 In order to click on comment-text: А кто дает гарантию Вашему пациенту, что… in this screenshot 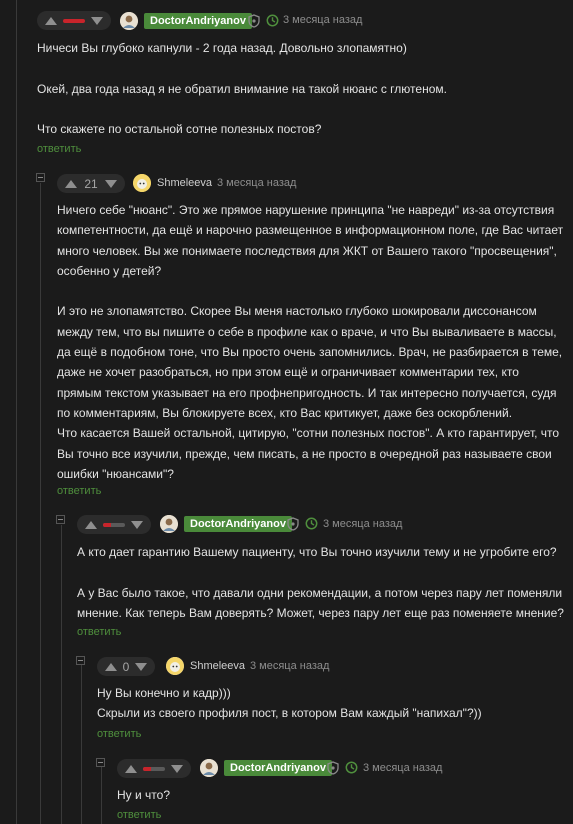, I will do `click(320, 582)`.